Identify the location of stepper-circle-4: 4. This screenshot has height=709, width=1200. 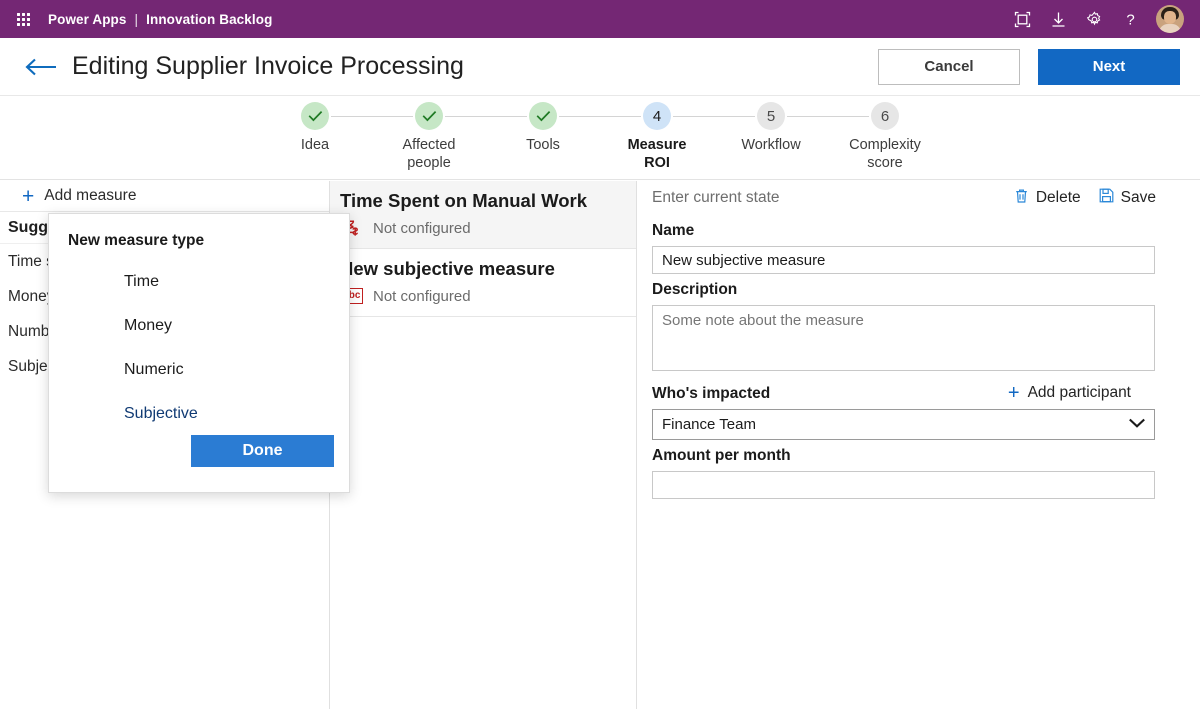
(657, 116).